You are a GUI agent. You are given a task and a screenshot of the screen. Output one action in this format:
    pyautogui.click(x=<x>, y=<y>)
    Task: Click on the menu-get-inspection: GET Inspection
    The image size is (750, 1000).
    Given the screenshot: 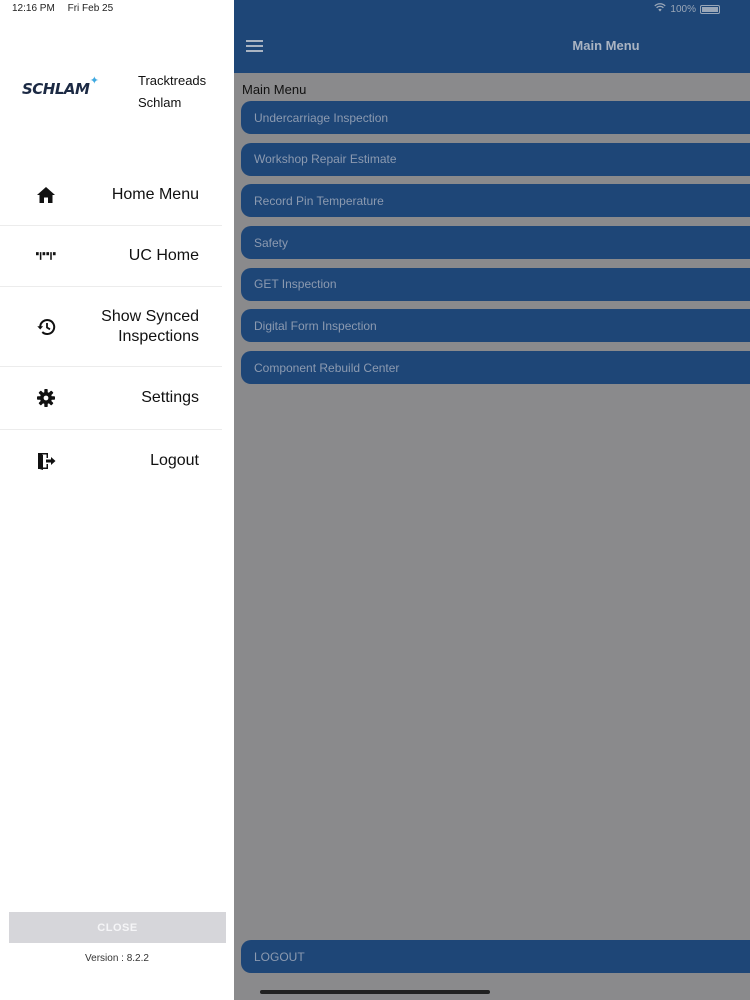 What is the action you would take?
    pyautogui.click(x=495, y=284)
    